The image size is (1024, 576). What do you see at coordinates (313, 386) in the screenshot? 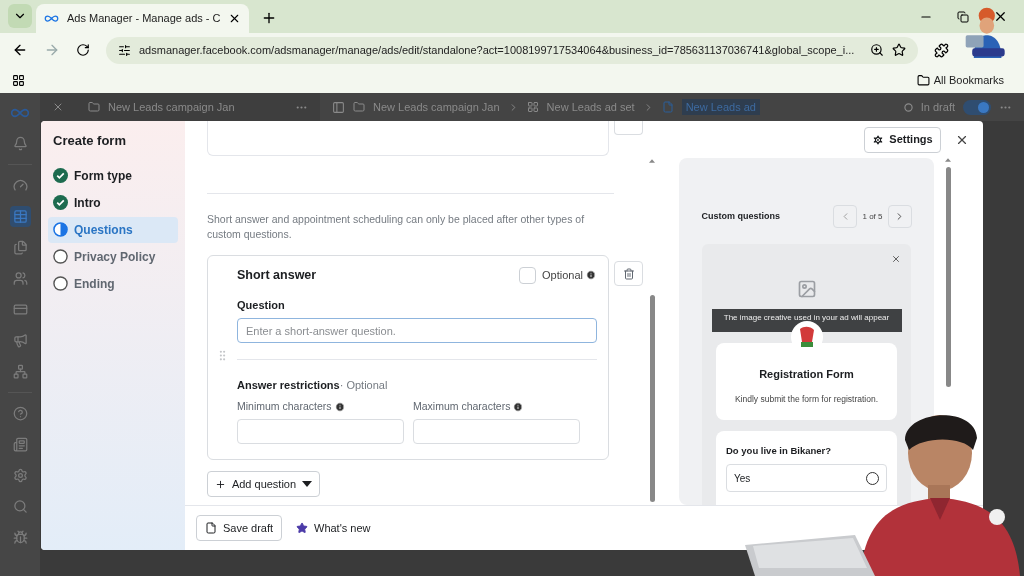
I see `restrictions-heading: Answer restrictions· Optional` at bounding box center [313, 386].